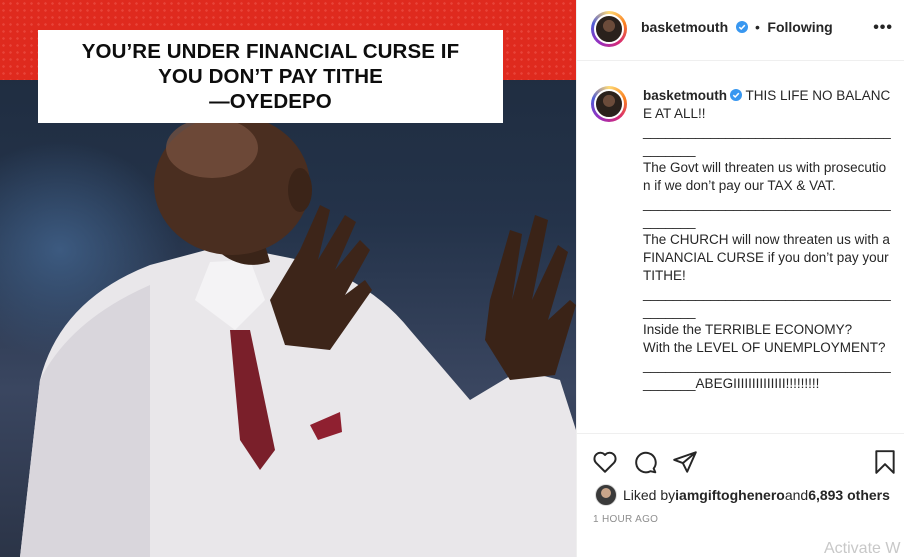 The width and height of the screenshot is (904, 558). What do you see at coordinates (625, 519) in the screenshot?
I see `post-timestamp: 1 HOUR AGO` at bounding box center [625, 519].